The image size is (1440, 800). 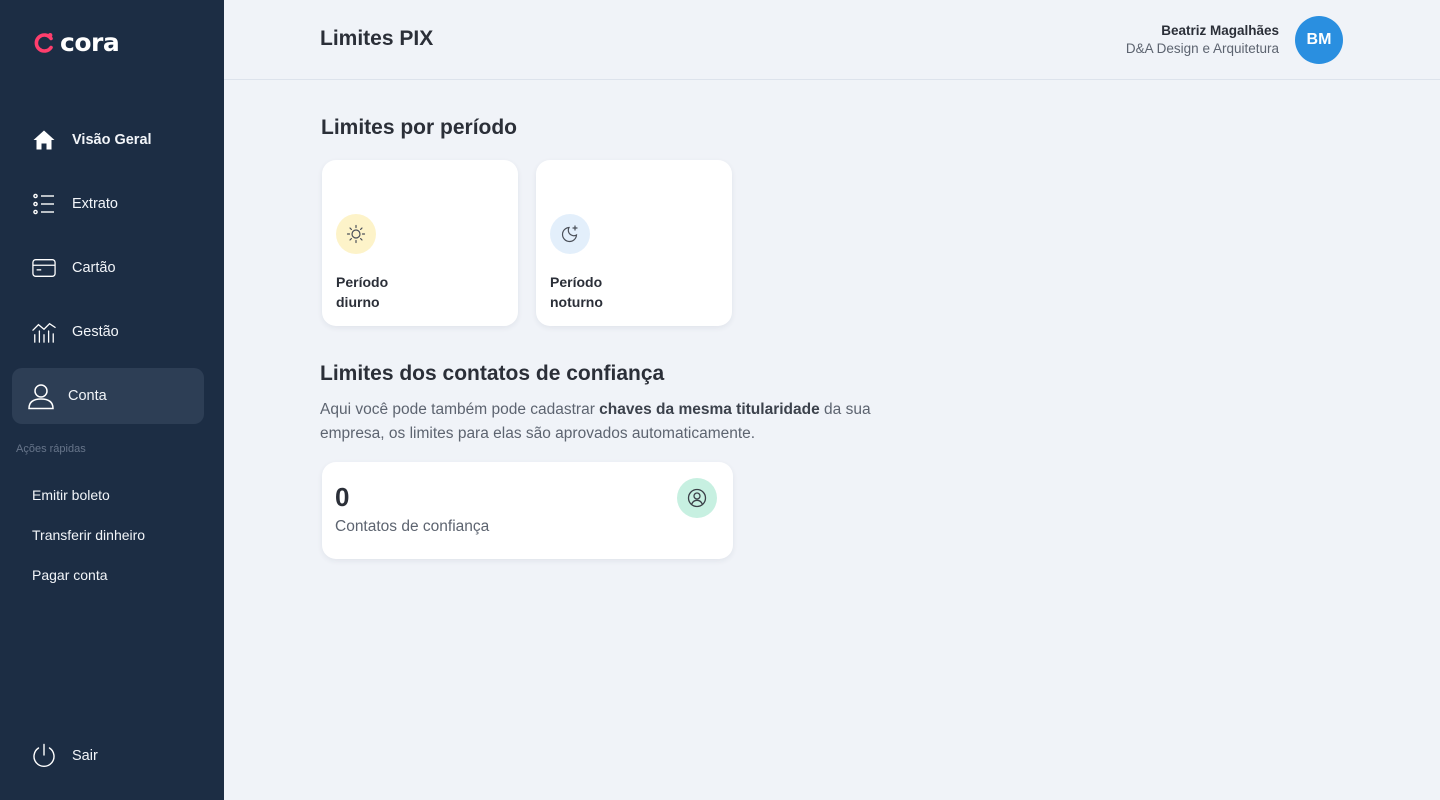 I want to click on period-label-line2: noturno, so click(x=576, y=302).